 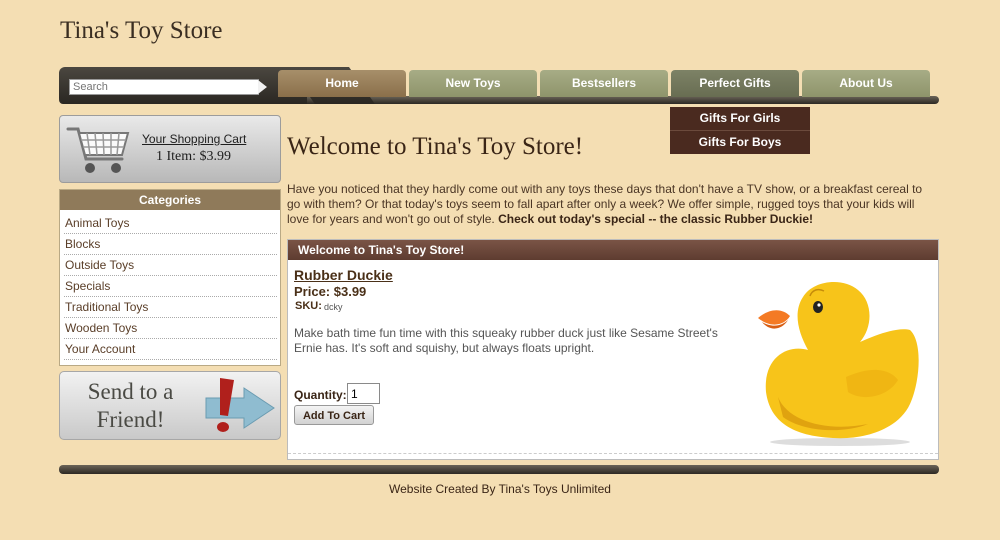 What do you see at coordinates (170, 244) in the screenshot?
I see `category-blocks: Blocks` at bounding box center [170, 244].